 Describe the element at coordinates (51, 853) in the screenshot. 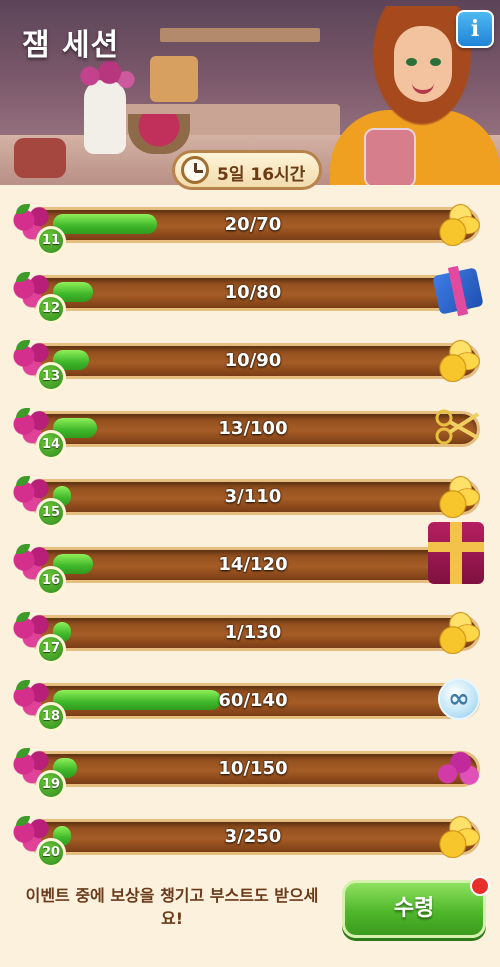

I see `level-badge: 20` at that location.